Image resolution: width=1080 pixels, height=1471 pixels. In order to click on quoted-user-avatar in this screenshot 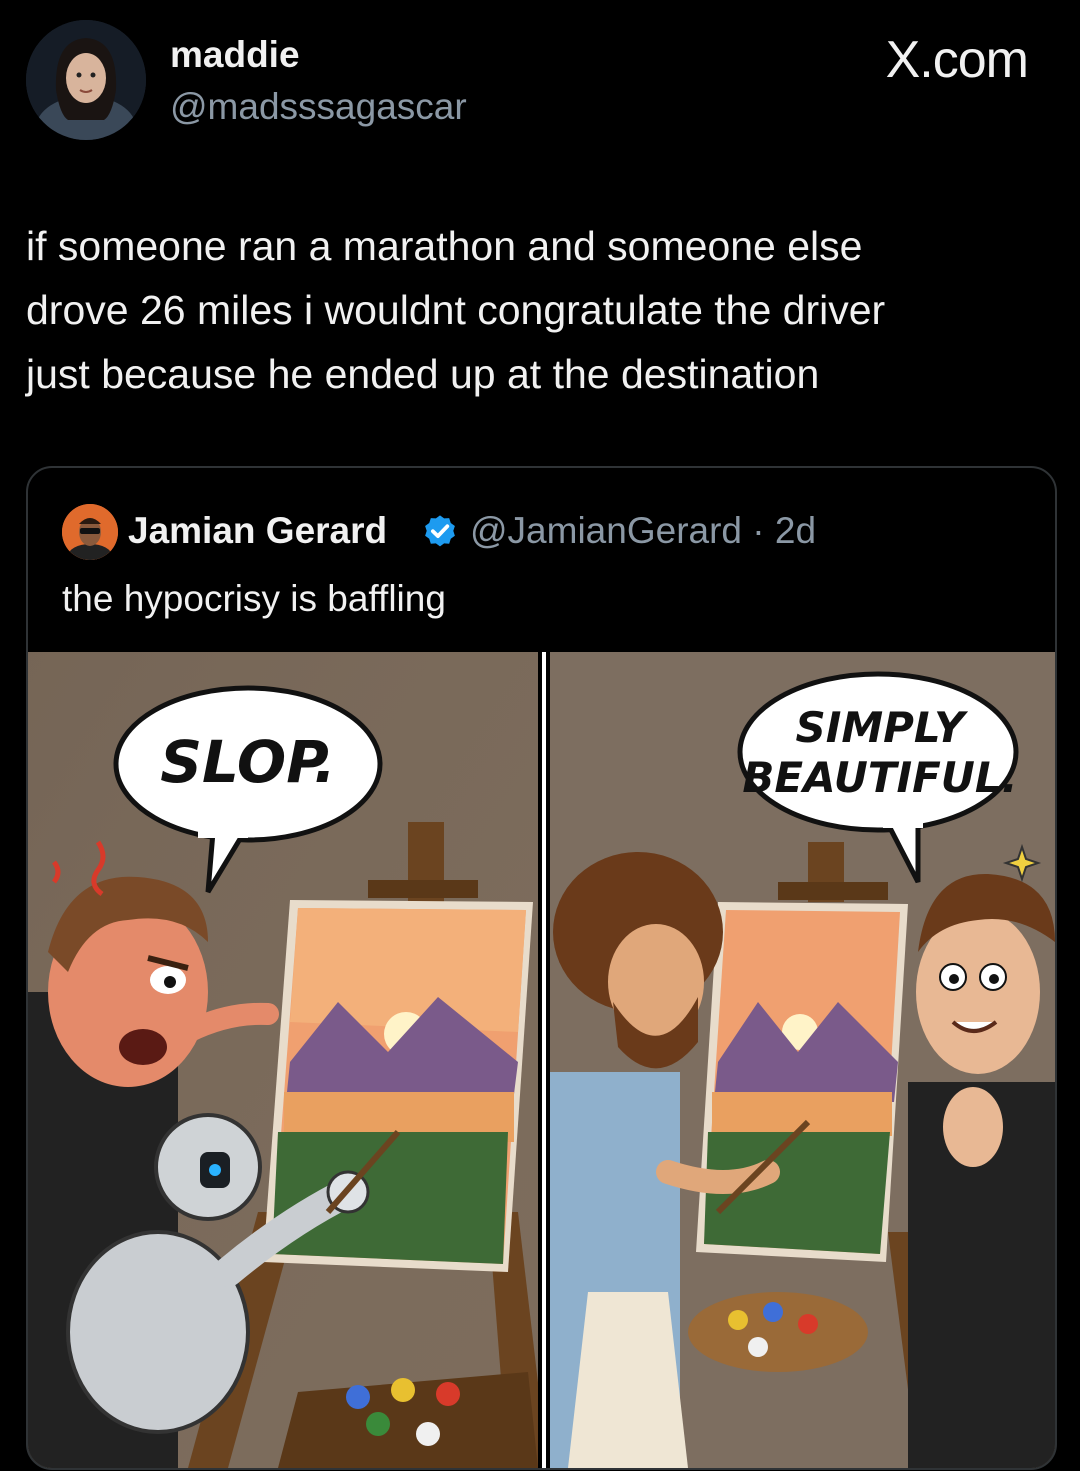, I will do `click(90, 532)`.